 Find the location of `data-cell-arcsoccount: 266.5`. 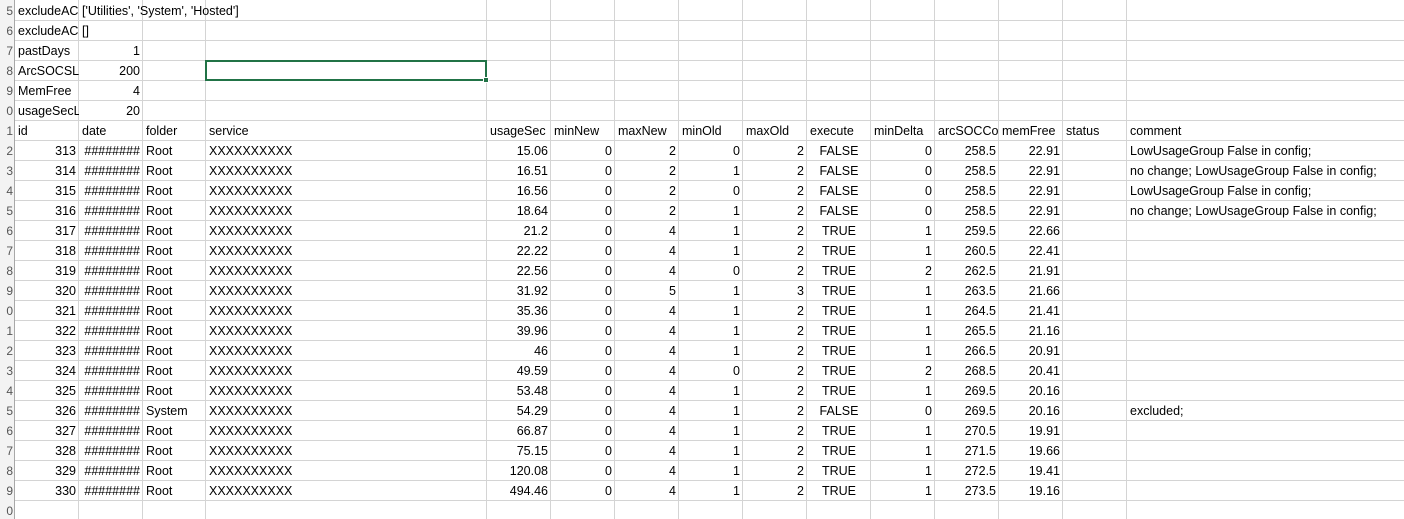

data-cell-arcsoccount: 266.5 is located at coordinates (967, 351).